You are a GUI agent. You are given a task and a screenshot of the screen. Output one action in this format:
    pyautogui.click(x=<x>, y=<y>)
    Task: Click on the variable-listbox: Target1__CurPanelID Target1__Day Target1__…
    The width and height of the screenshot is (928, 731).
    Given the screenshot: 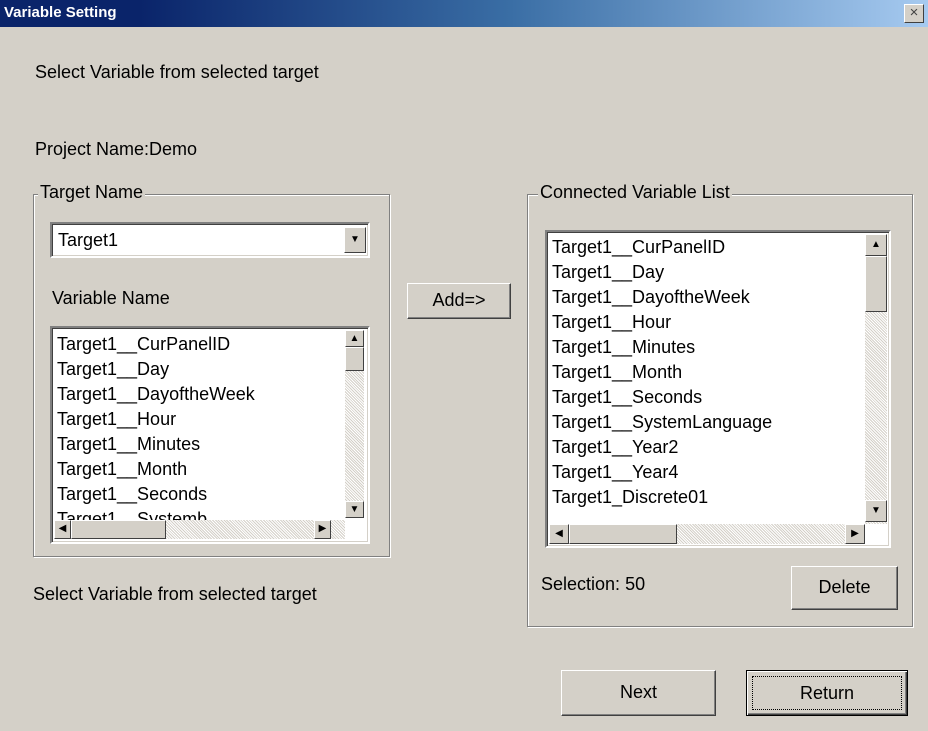 What is the action you would take?
    pyautogui.click(x=210, y=435)
    